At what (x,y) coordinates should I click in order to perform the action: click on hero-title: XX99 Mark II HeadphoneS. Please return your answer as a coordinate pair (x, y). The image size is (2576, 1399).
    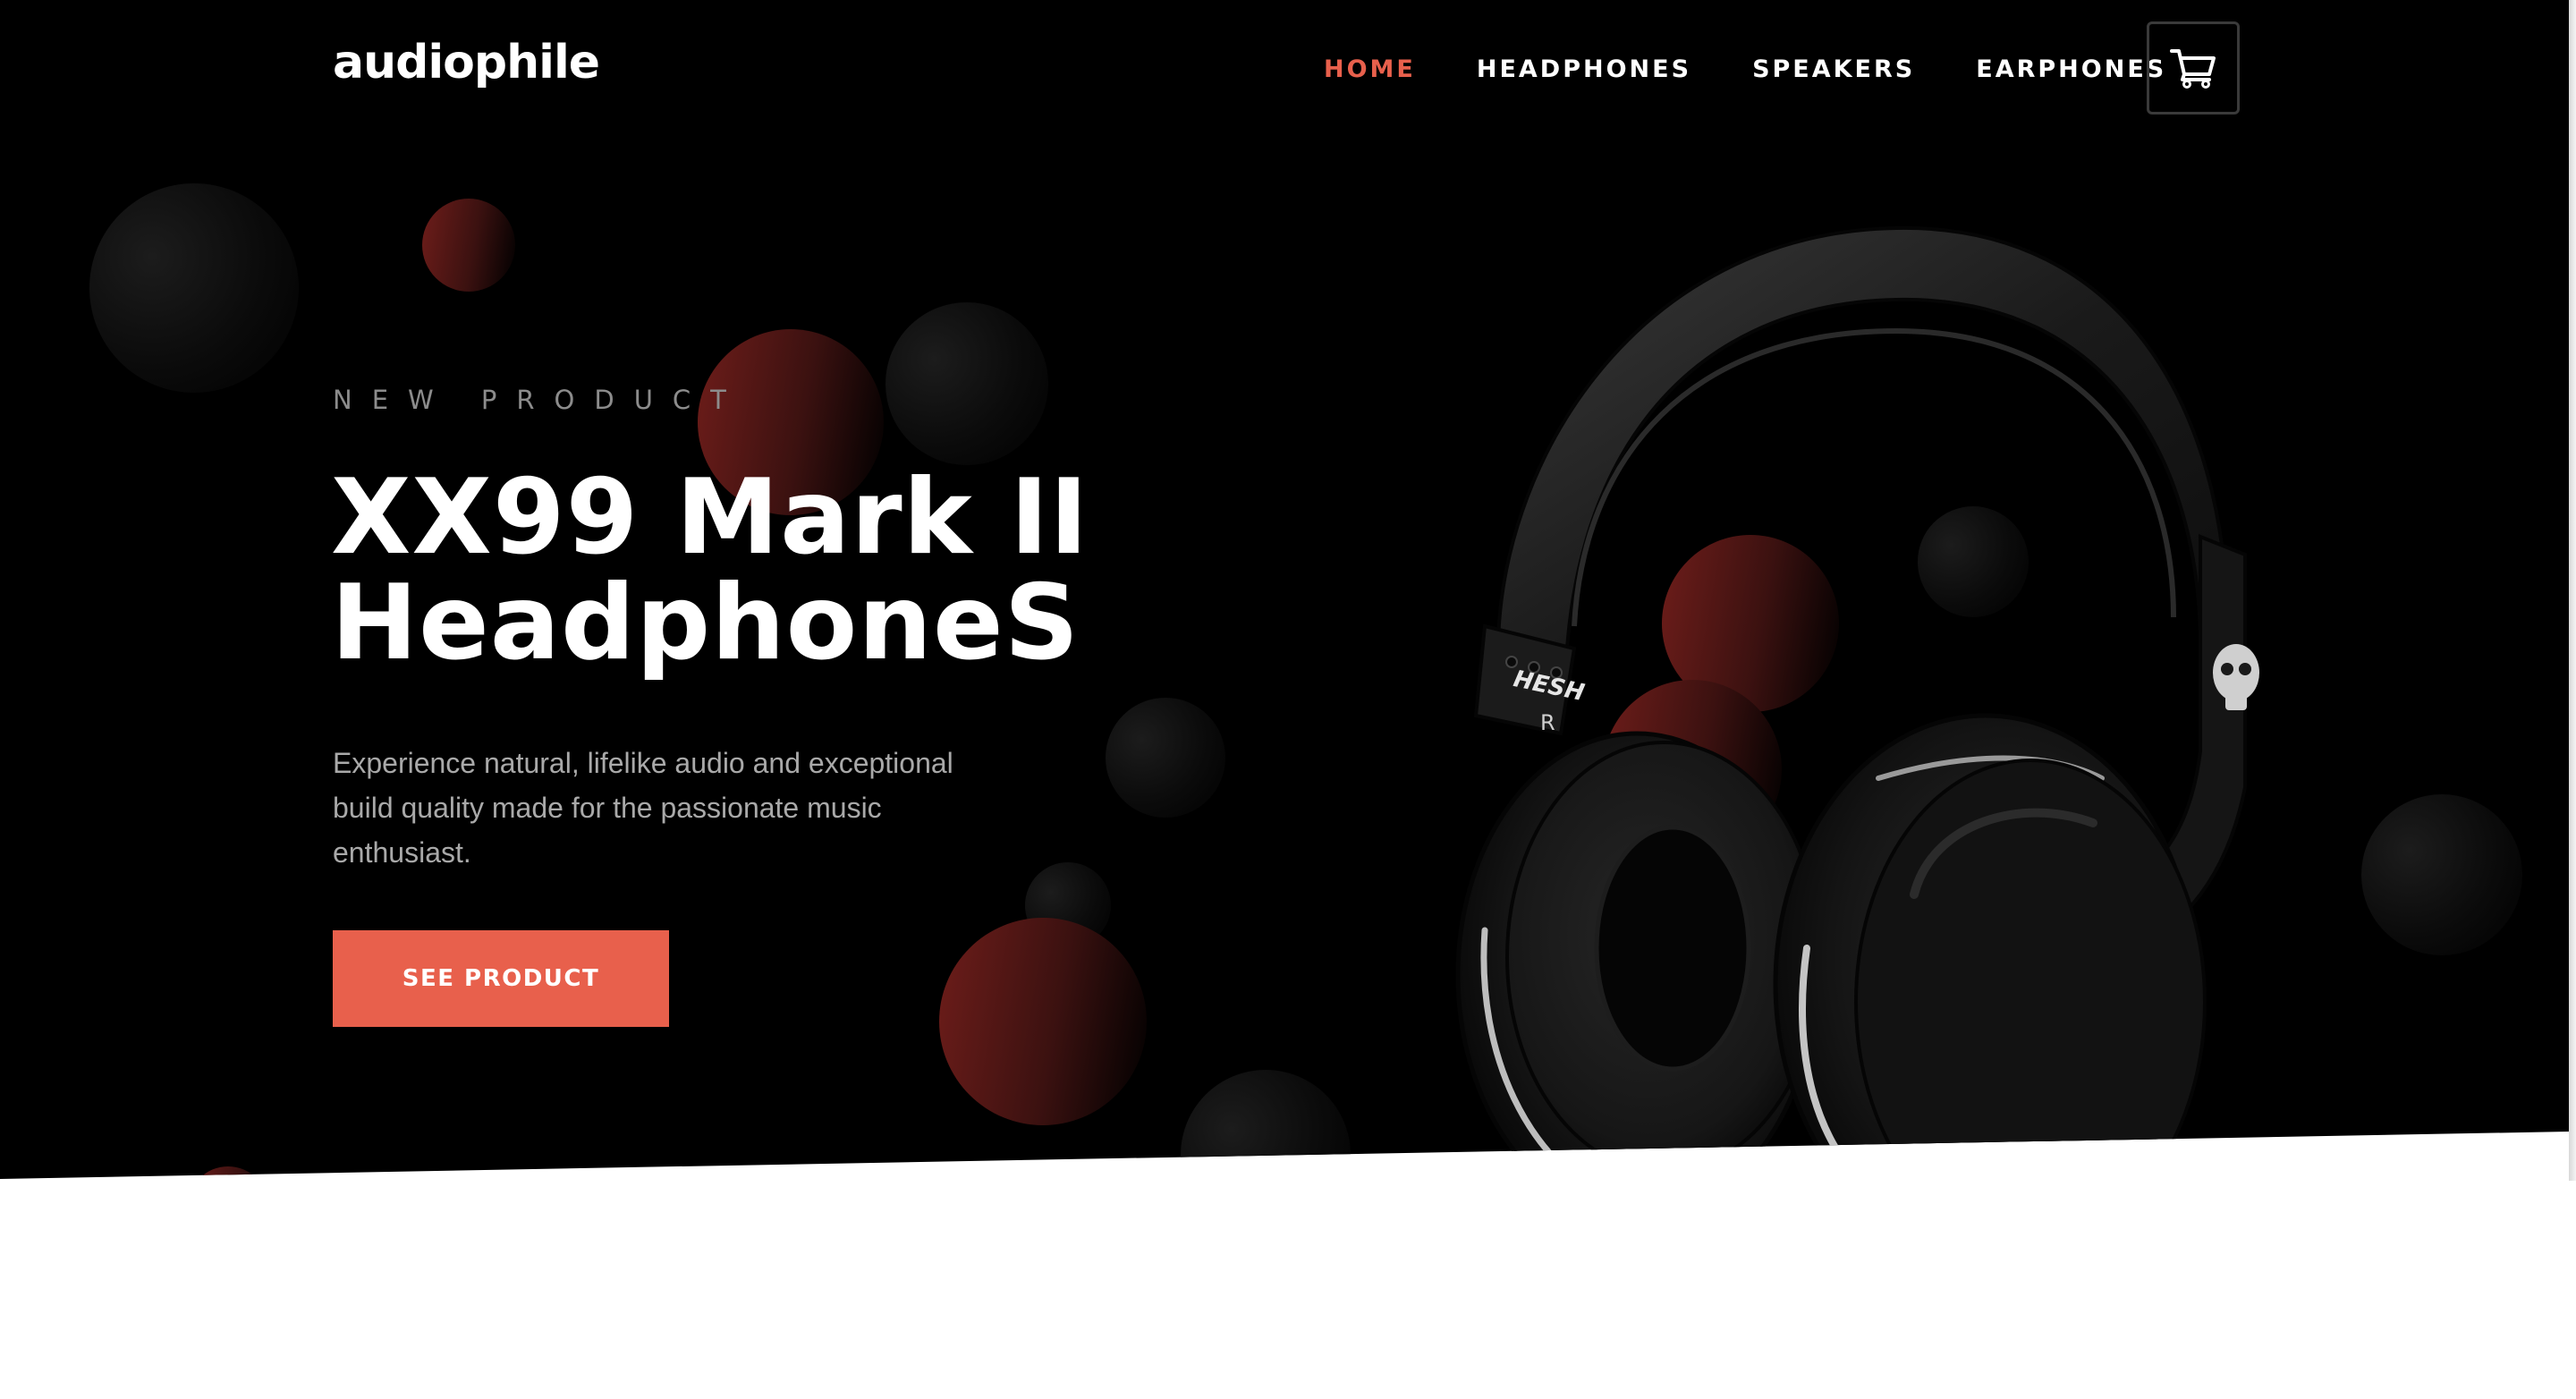
    Looking at the image, I should click on (733, 570).